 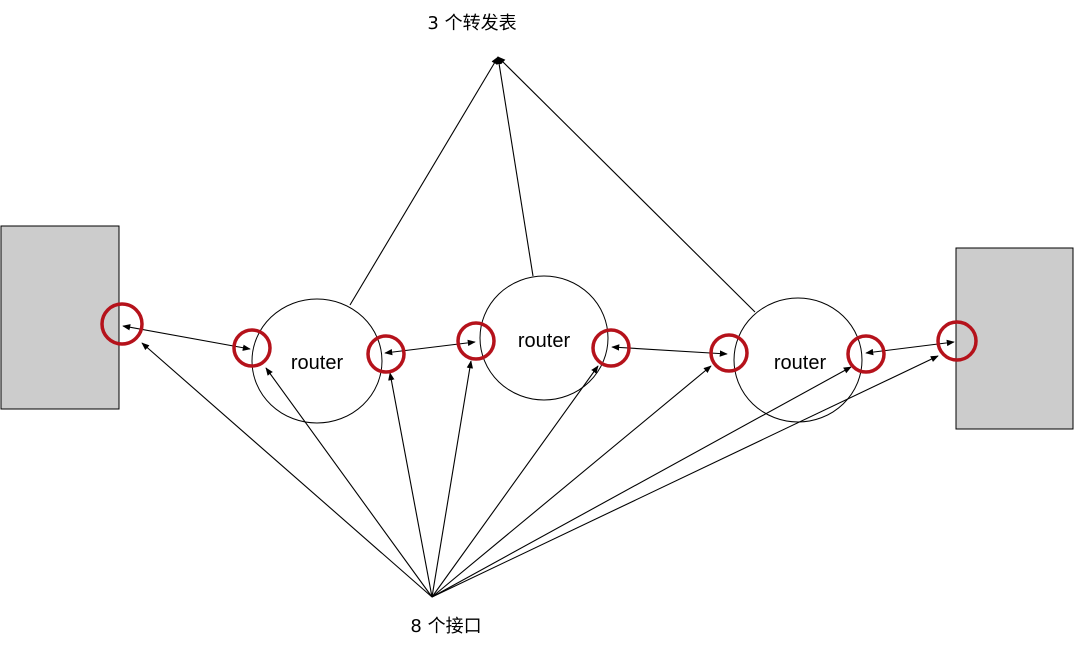 What do you see at coordinates (514, 166) in the screenshot?
I see `edge-router2-to-tables` at bounding box center [514, 166].